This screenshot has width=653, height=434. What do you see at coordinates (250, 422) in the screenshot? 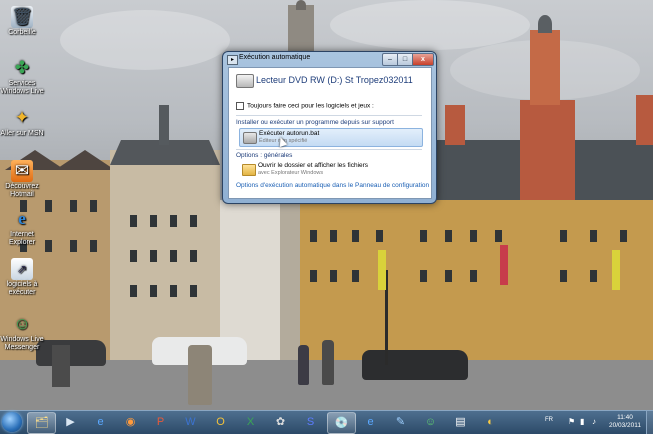
I see `excel-icon: X` at bounding box center [250, 422].